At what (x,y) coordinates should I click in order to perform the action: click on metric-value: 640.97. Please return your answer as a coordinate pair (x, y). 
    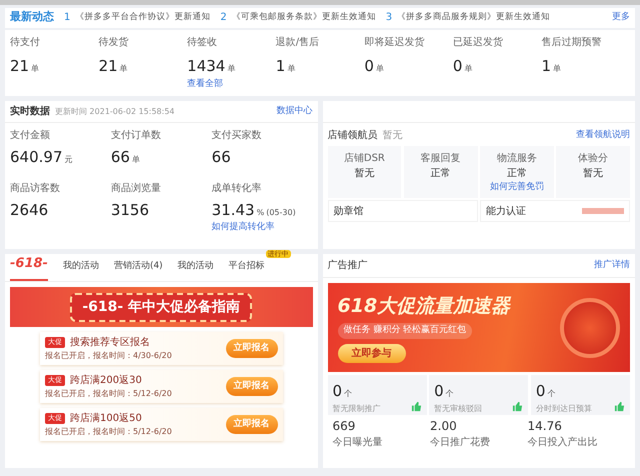
    Looking at the image, I should click on (36, 157).